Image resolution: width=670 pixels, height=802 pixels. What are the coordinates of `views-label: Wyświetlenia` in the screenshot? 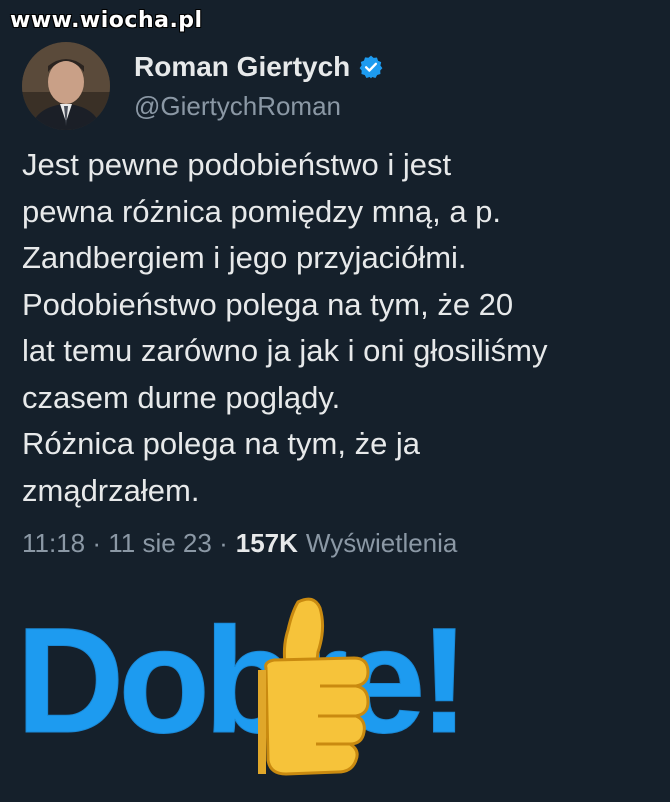 It's located at (381, 543).